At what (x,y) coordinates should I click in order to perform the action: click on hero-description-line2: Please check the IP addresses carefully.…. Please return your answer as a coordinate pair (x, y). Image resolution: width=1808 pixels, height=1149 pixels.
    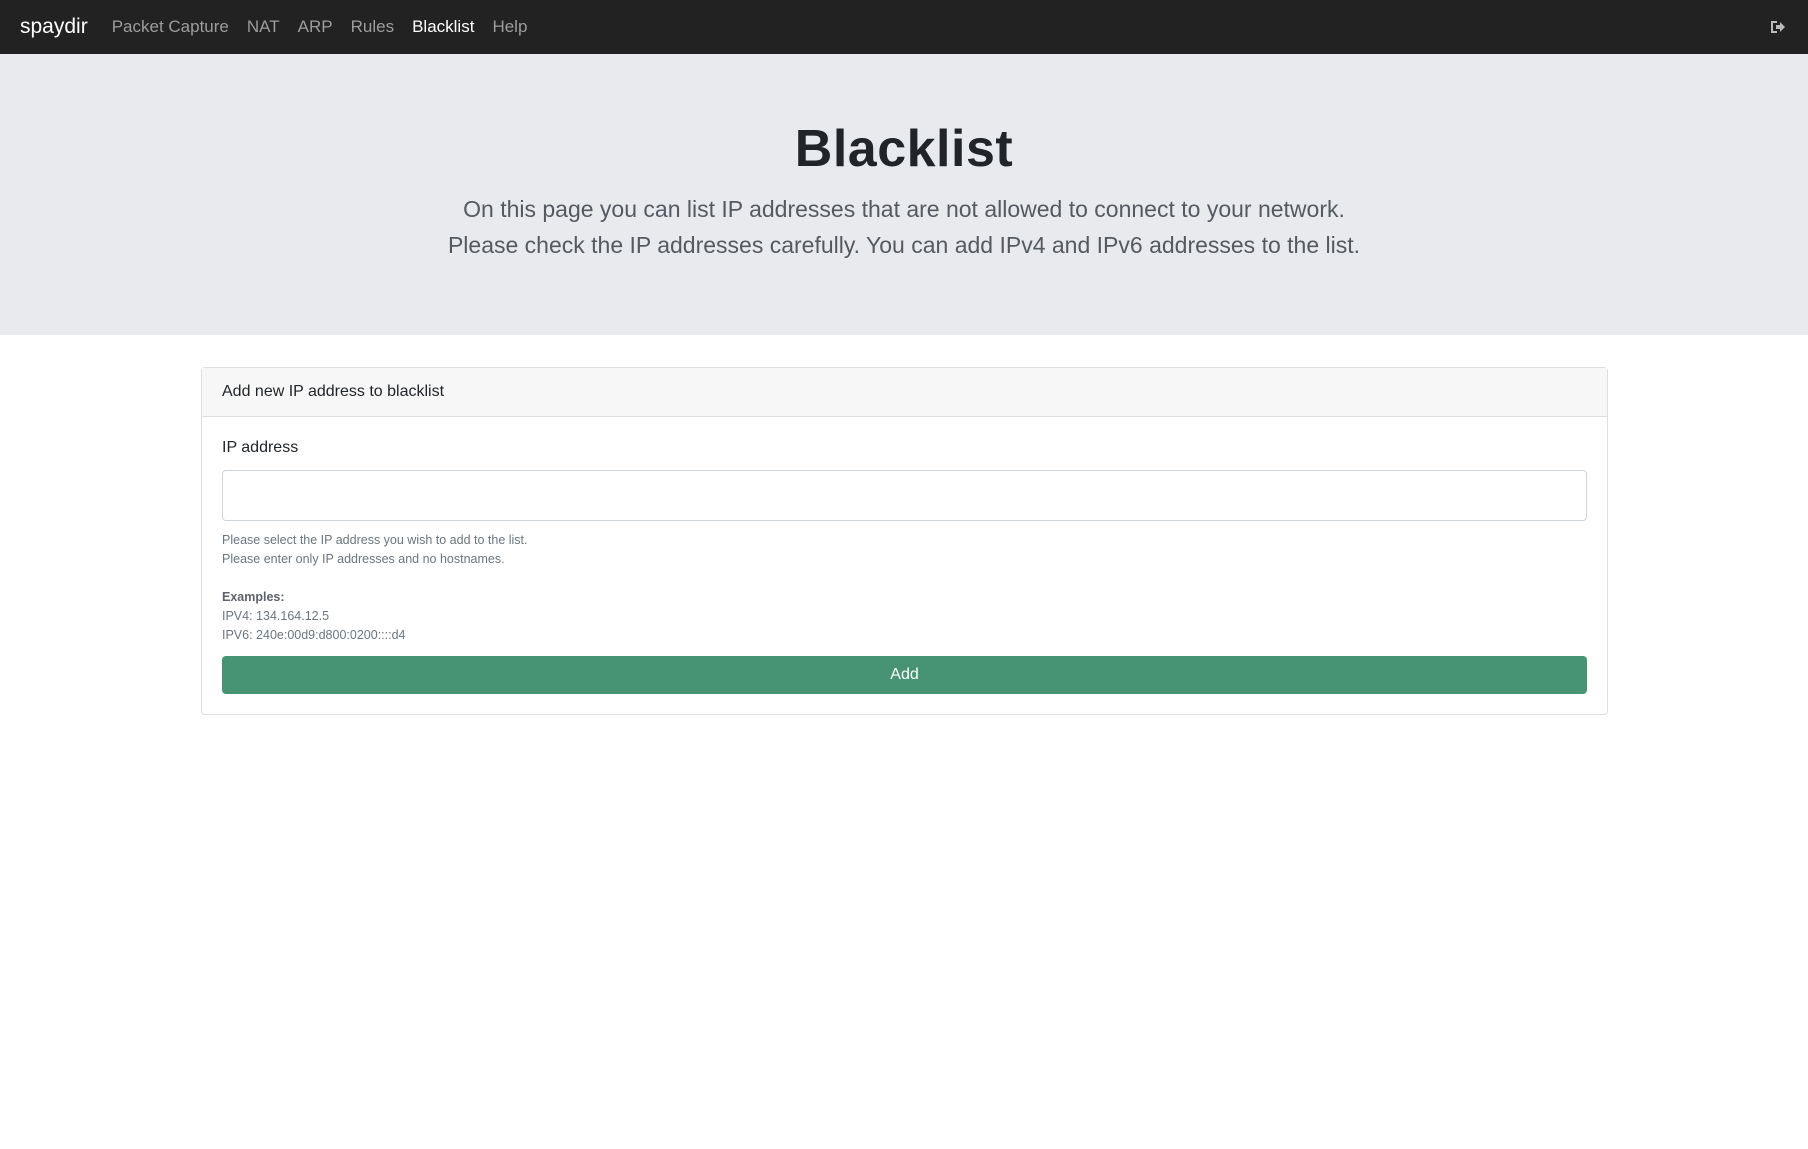
    Looking at the image, I should click on (904, 245).